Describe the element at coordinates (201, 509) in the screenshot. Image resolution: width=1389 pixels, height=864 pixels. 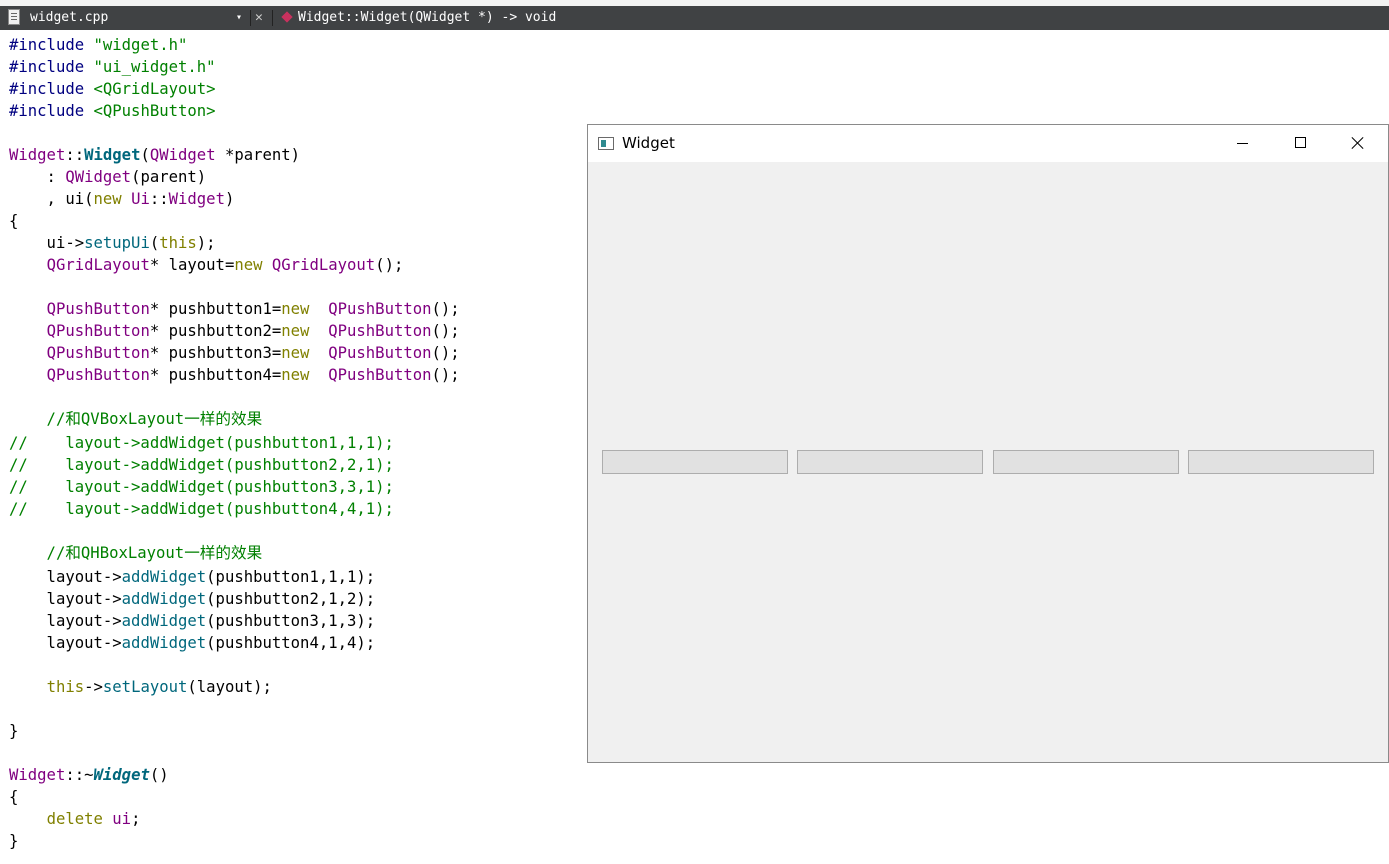
I see `code-comment: // layout->addWidget(pushbutton4,4,1);` at that location.